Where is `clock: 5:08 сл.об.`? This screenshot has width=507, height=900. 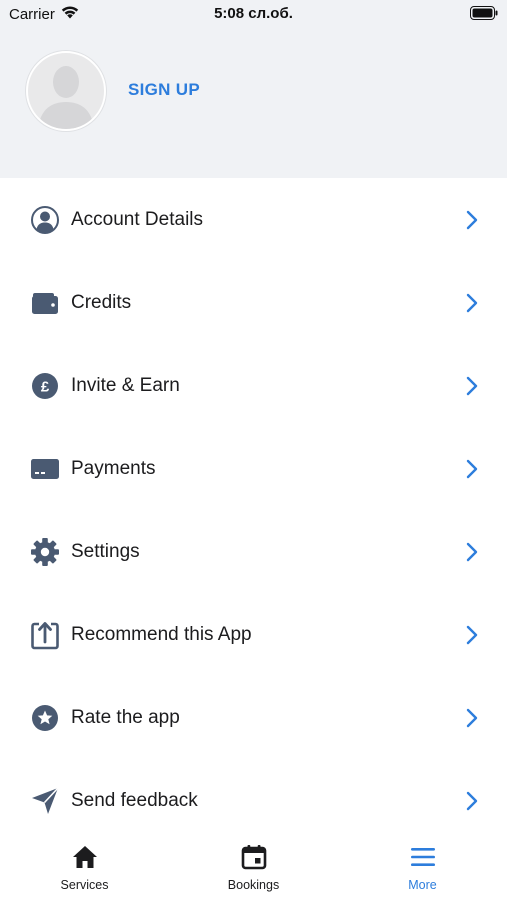 clock: 5:08 сл.об. is located at coordinates (253, 13).